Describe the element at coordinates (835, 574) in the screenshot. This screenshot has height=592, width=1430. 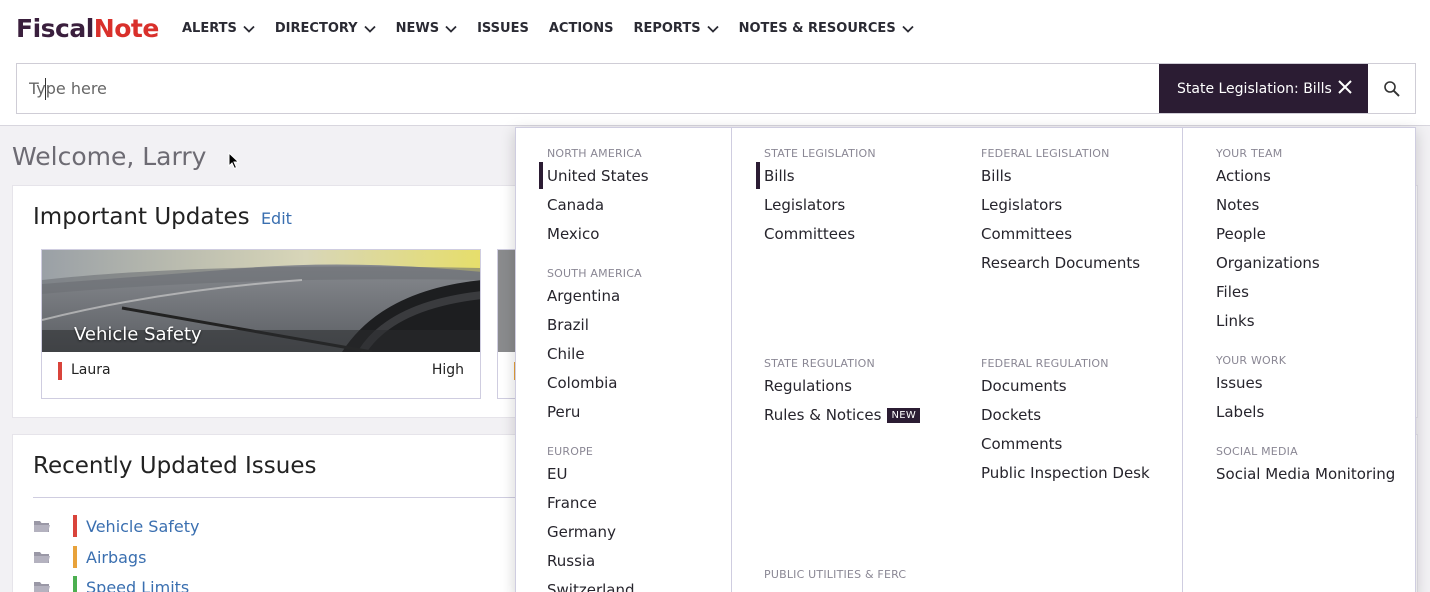
I see `menu-heading-public-utilities: PUBLIC UTILITIES & FERC` at that location.